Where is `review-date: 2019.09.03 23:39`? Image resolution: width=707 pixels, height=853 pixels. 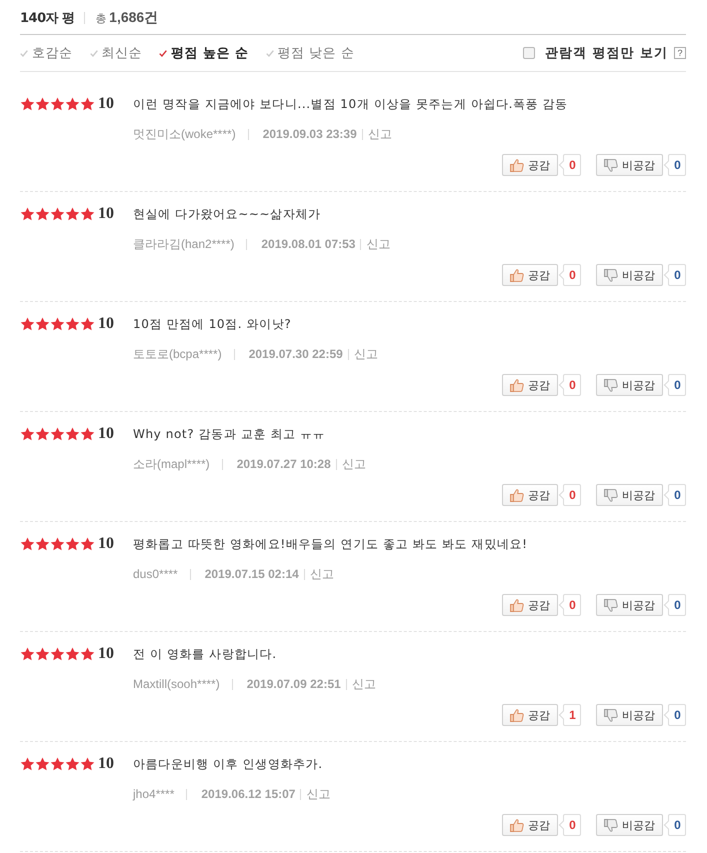 review-date: 2019.09.03 23:39 is located at coordinates (309, 134).